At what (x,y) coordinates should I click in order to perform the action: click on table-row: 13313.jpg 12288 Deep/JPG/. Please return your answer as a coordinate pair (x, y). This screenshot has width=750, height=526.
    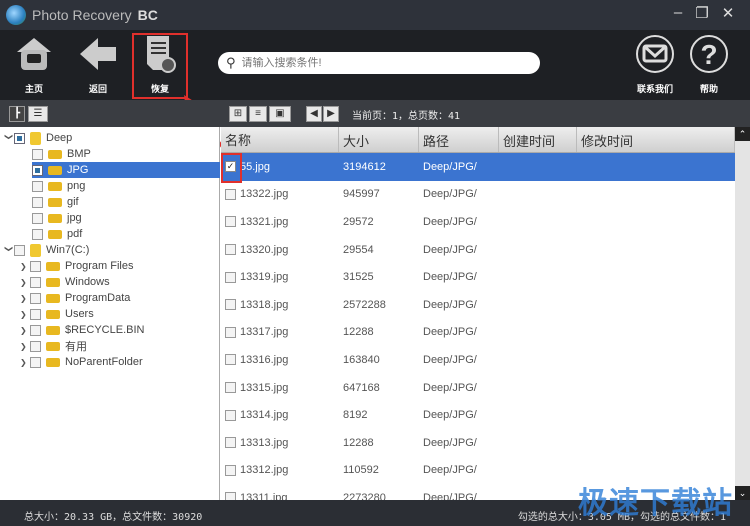
    Looking at the image, I should click on (478, 443).